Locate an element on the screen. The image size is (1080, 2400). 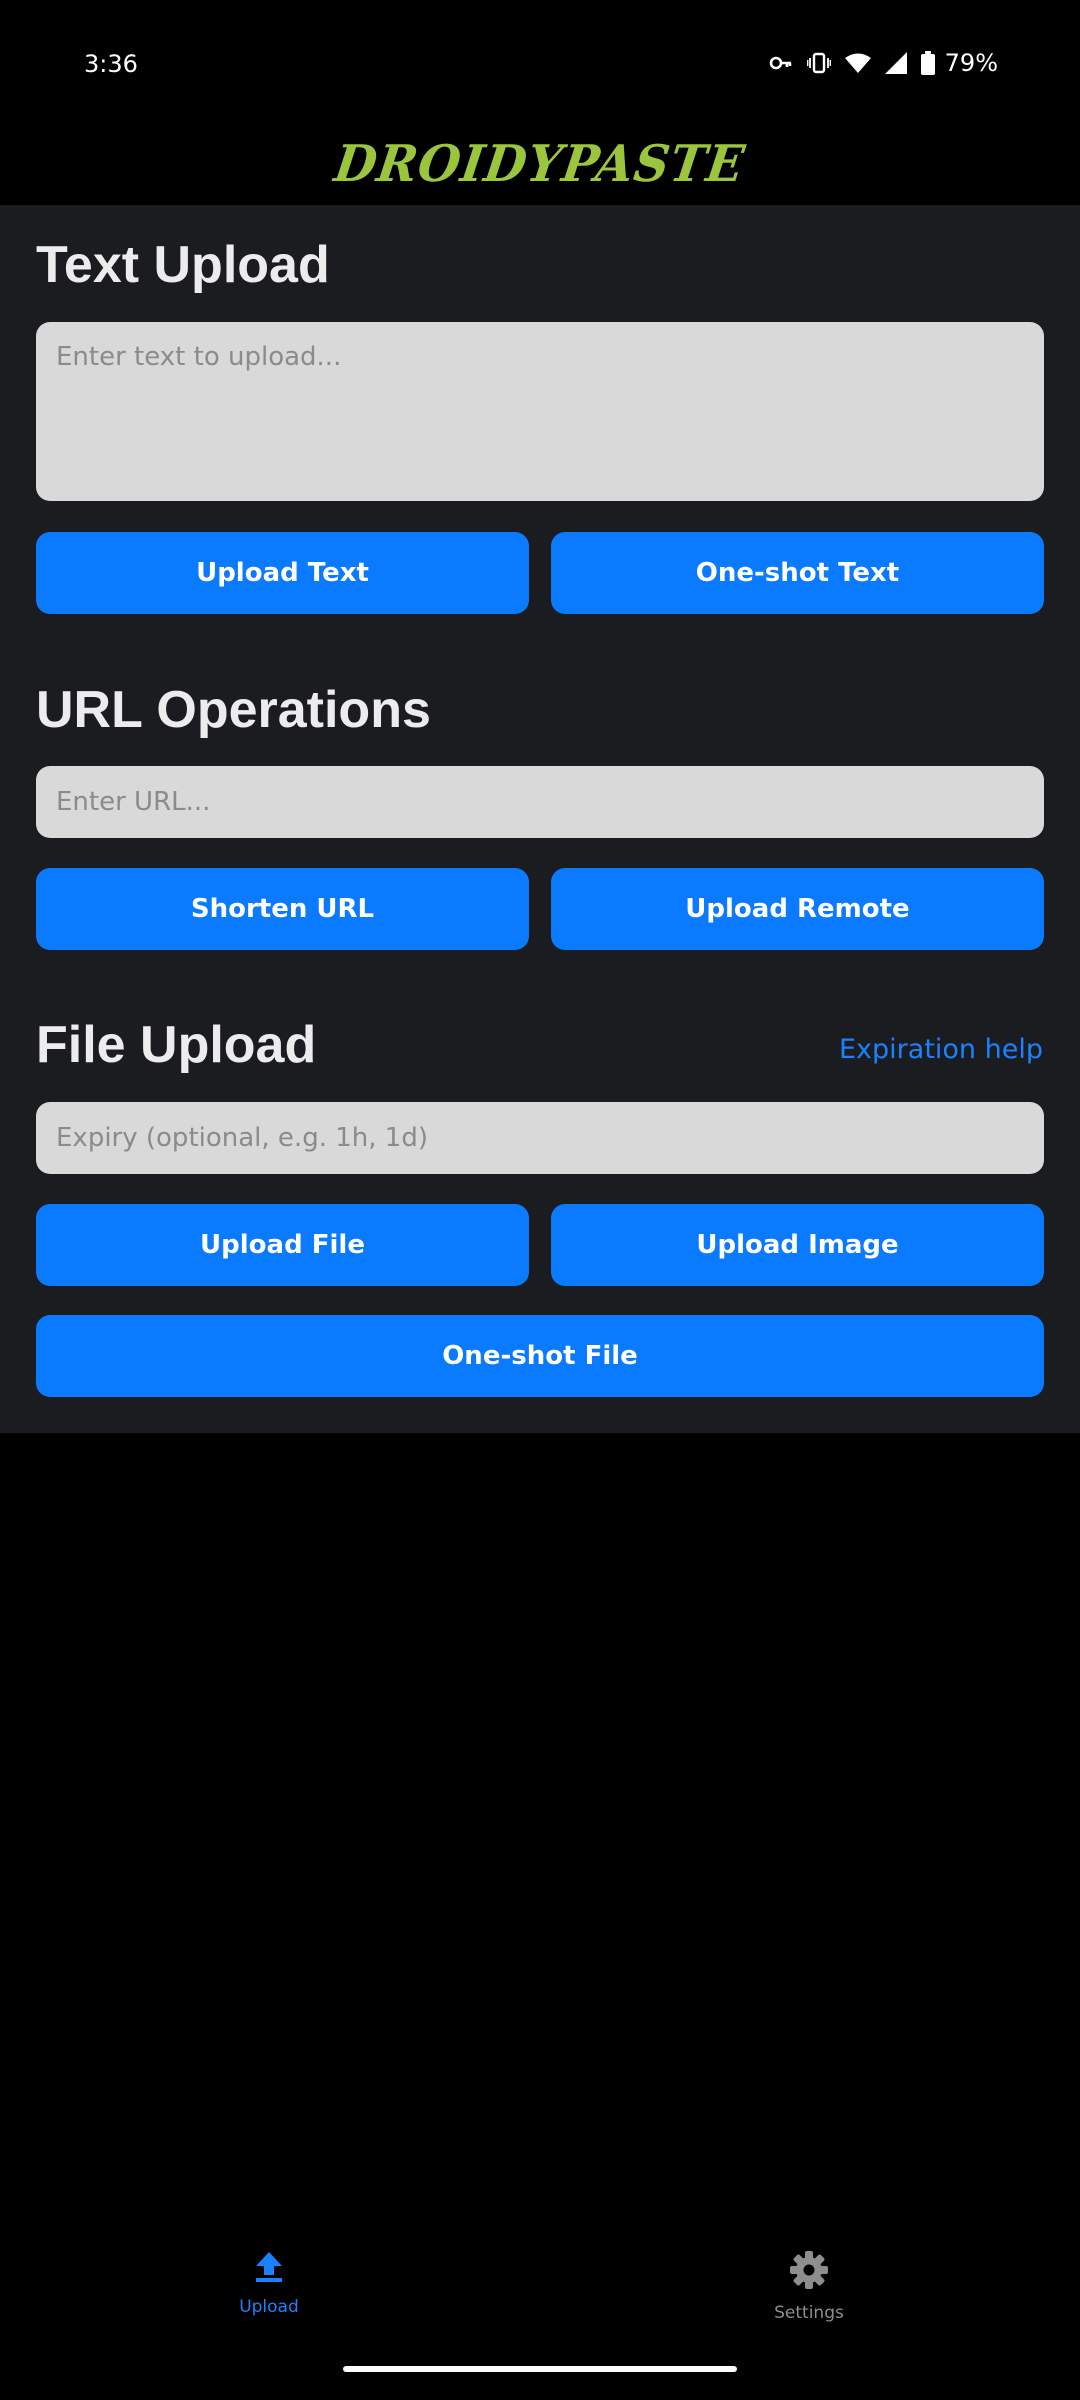
oneshot-text-button: One-shot Text is located at coordinates (797, 573).